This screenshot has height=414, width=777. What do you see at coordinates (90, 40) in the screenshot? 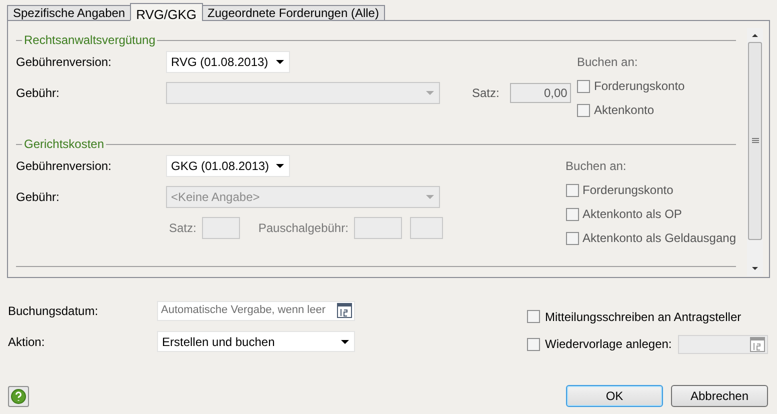
I see `group-title: Rechtsanwaltsvergütung` at bounding box center [90, 40].